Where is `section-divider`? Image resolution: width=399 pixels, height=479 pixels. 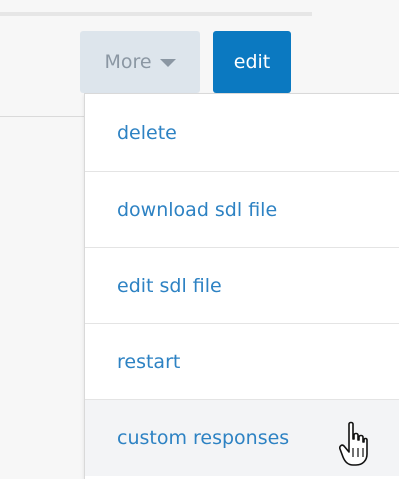 section-divider is located at coordinates (43, 116).